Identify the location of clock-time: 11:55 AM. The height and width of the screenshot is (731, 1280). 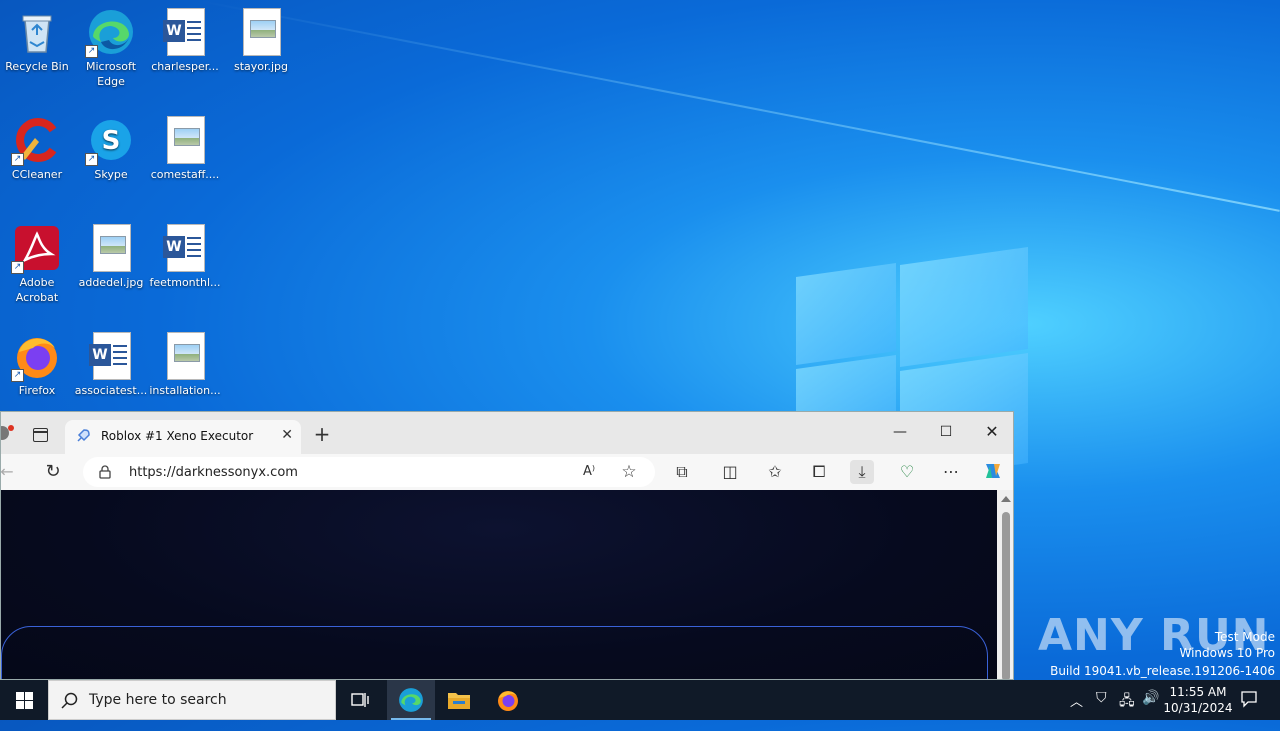
(1198, 692).